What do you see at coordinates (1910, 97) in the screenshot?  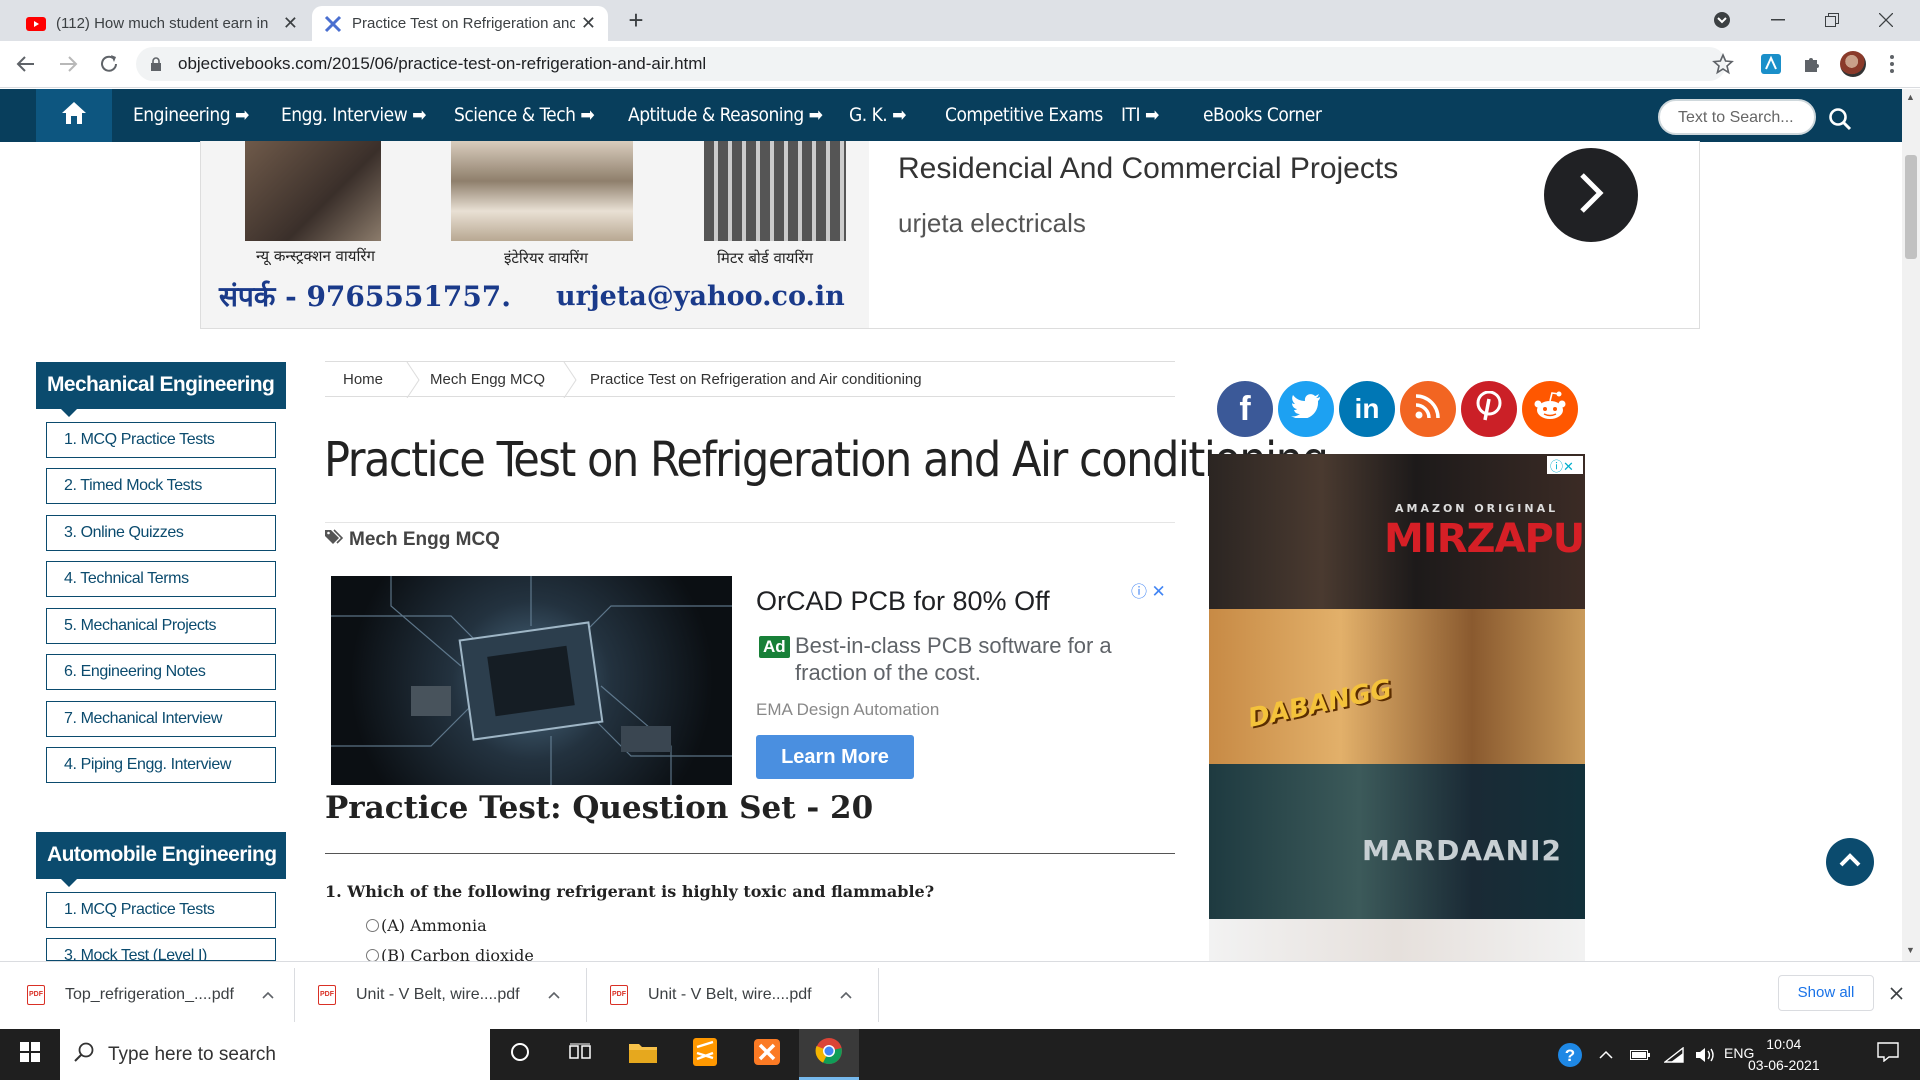 I see `scroll-up-arrow-icon: ▲` at bounding box center [1910, 97].